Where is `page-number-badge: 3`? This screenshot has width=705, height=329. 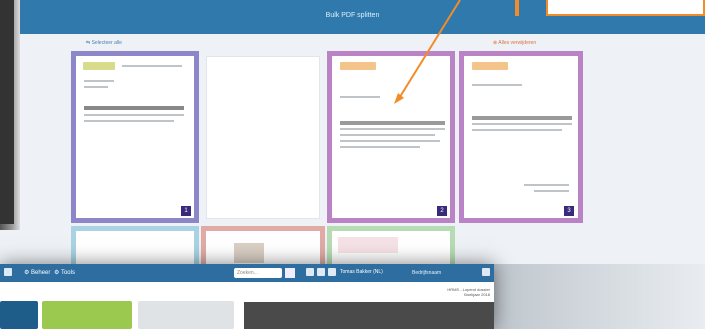 page-number-badge: 3 is located at coordinates (569, 211).